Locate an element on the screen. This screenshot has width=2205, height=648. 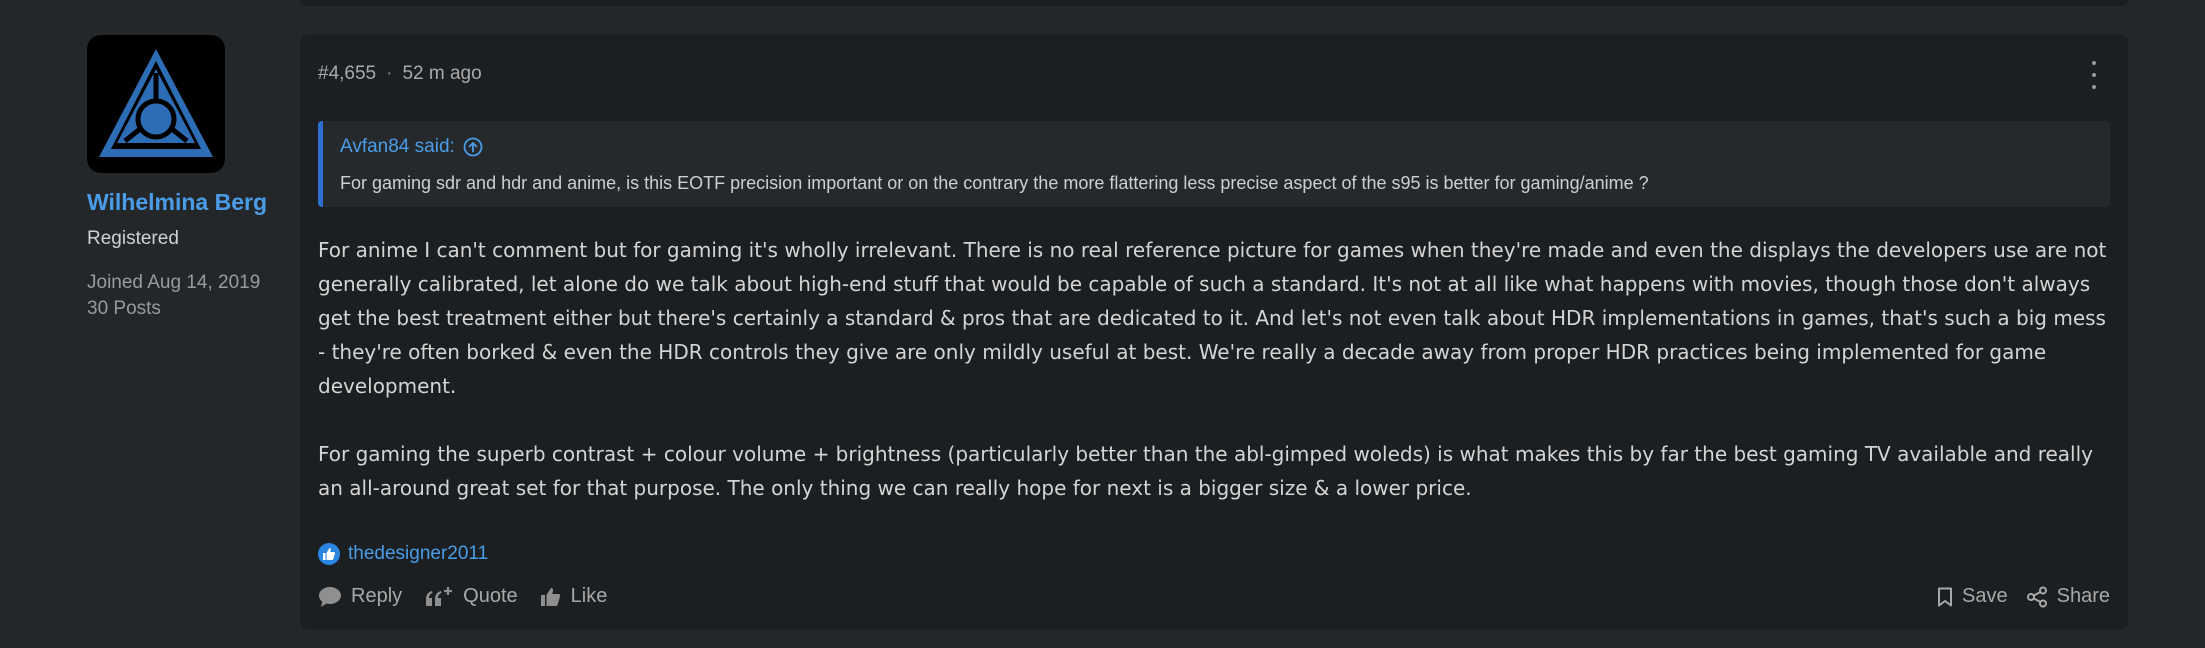
post-count: 30 Posts is located at coordinates (124, 308).